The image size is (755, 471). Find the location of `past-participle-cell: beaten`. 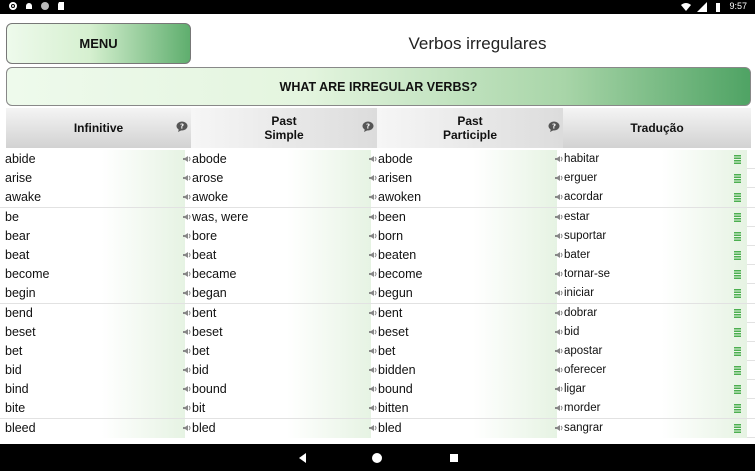

past-participle-cell: beaten is located at coordinates (467, 255).